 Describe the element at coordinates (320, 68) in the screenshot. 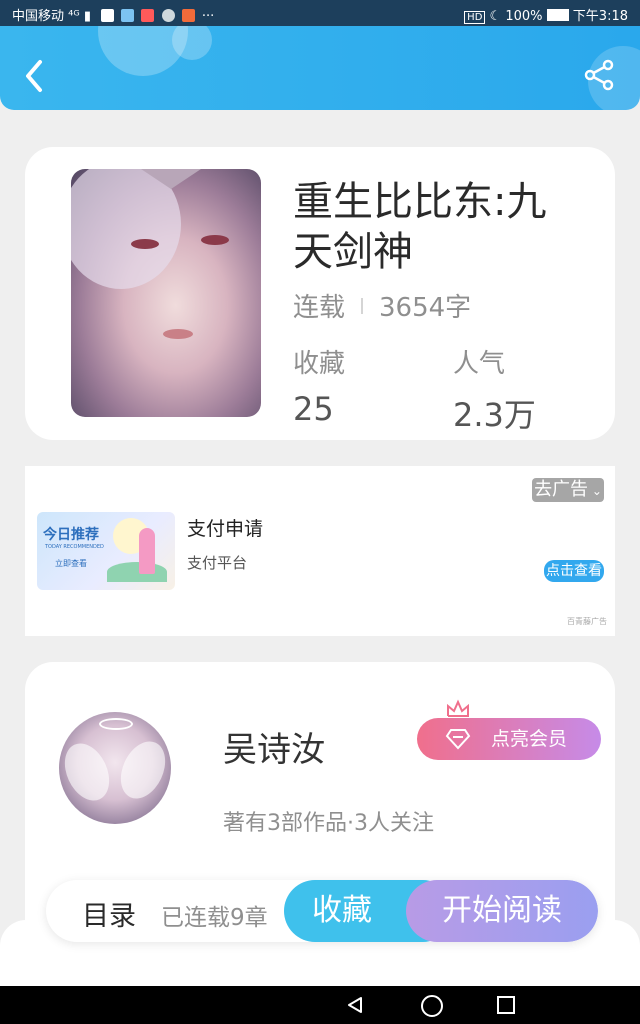

I see `header` at that location.